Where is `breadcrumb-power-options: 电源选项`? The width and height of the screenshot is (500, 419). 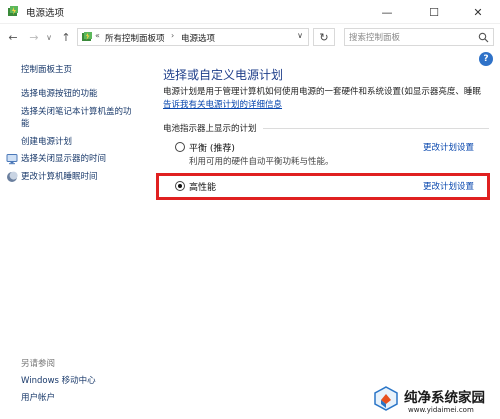
breadcrumb-power-options: 电源选项 is located at coordinates (198, 38).